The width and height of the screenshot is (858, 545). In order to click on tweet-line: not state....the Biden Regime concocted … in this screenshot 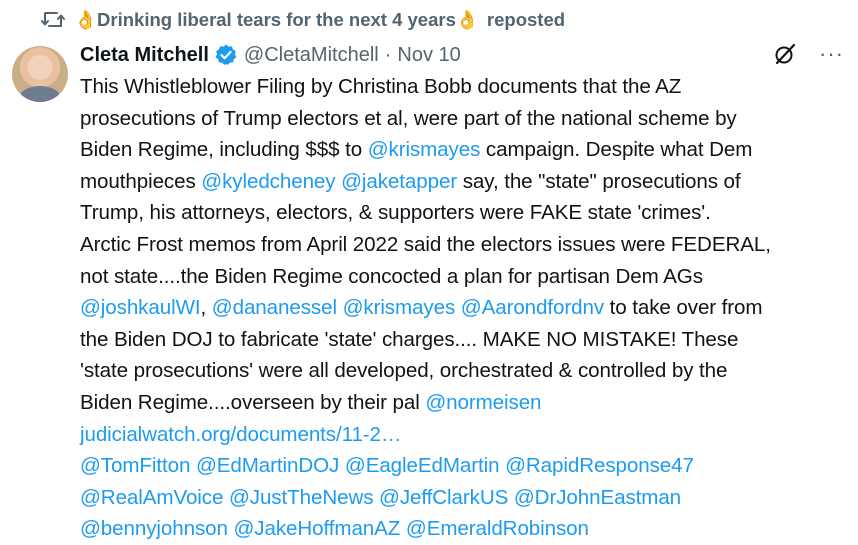, I will do `click(467, 277)`.